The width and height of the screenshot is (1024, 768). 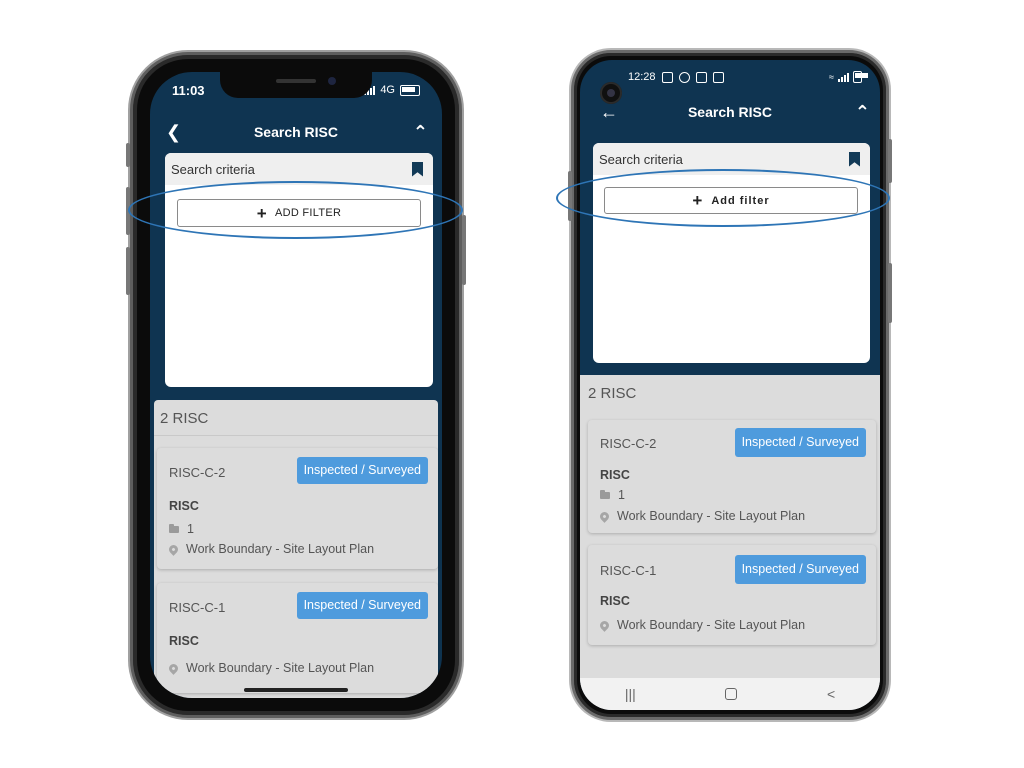 What do you see at coordinates (173, 132) in the screenshot?
I see `back-chevron-icon: ❮` at bounding box center [173, 132].